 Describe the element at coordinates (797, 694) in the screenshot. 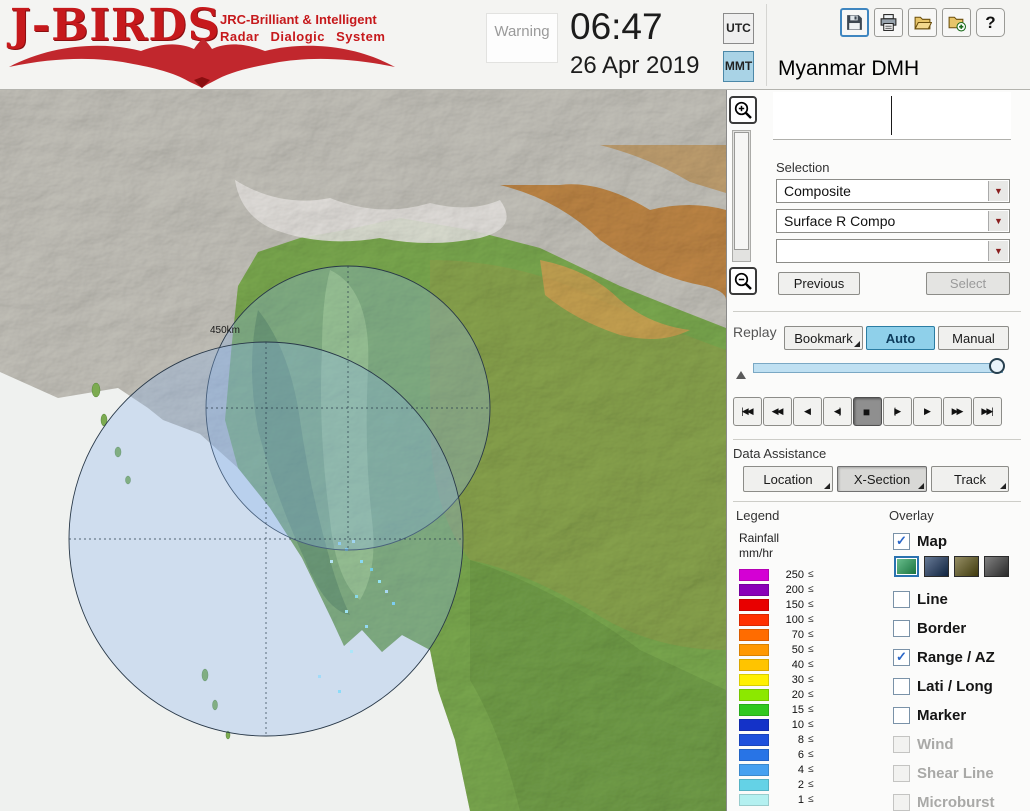

I see `legend-value: 20` at that location.